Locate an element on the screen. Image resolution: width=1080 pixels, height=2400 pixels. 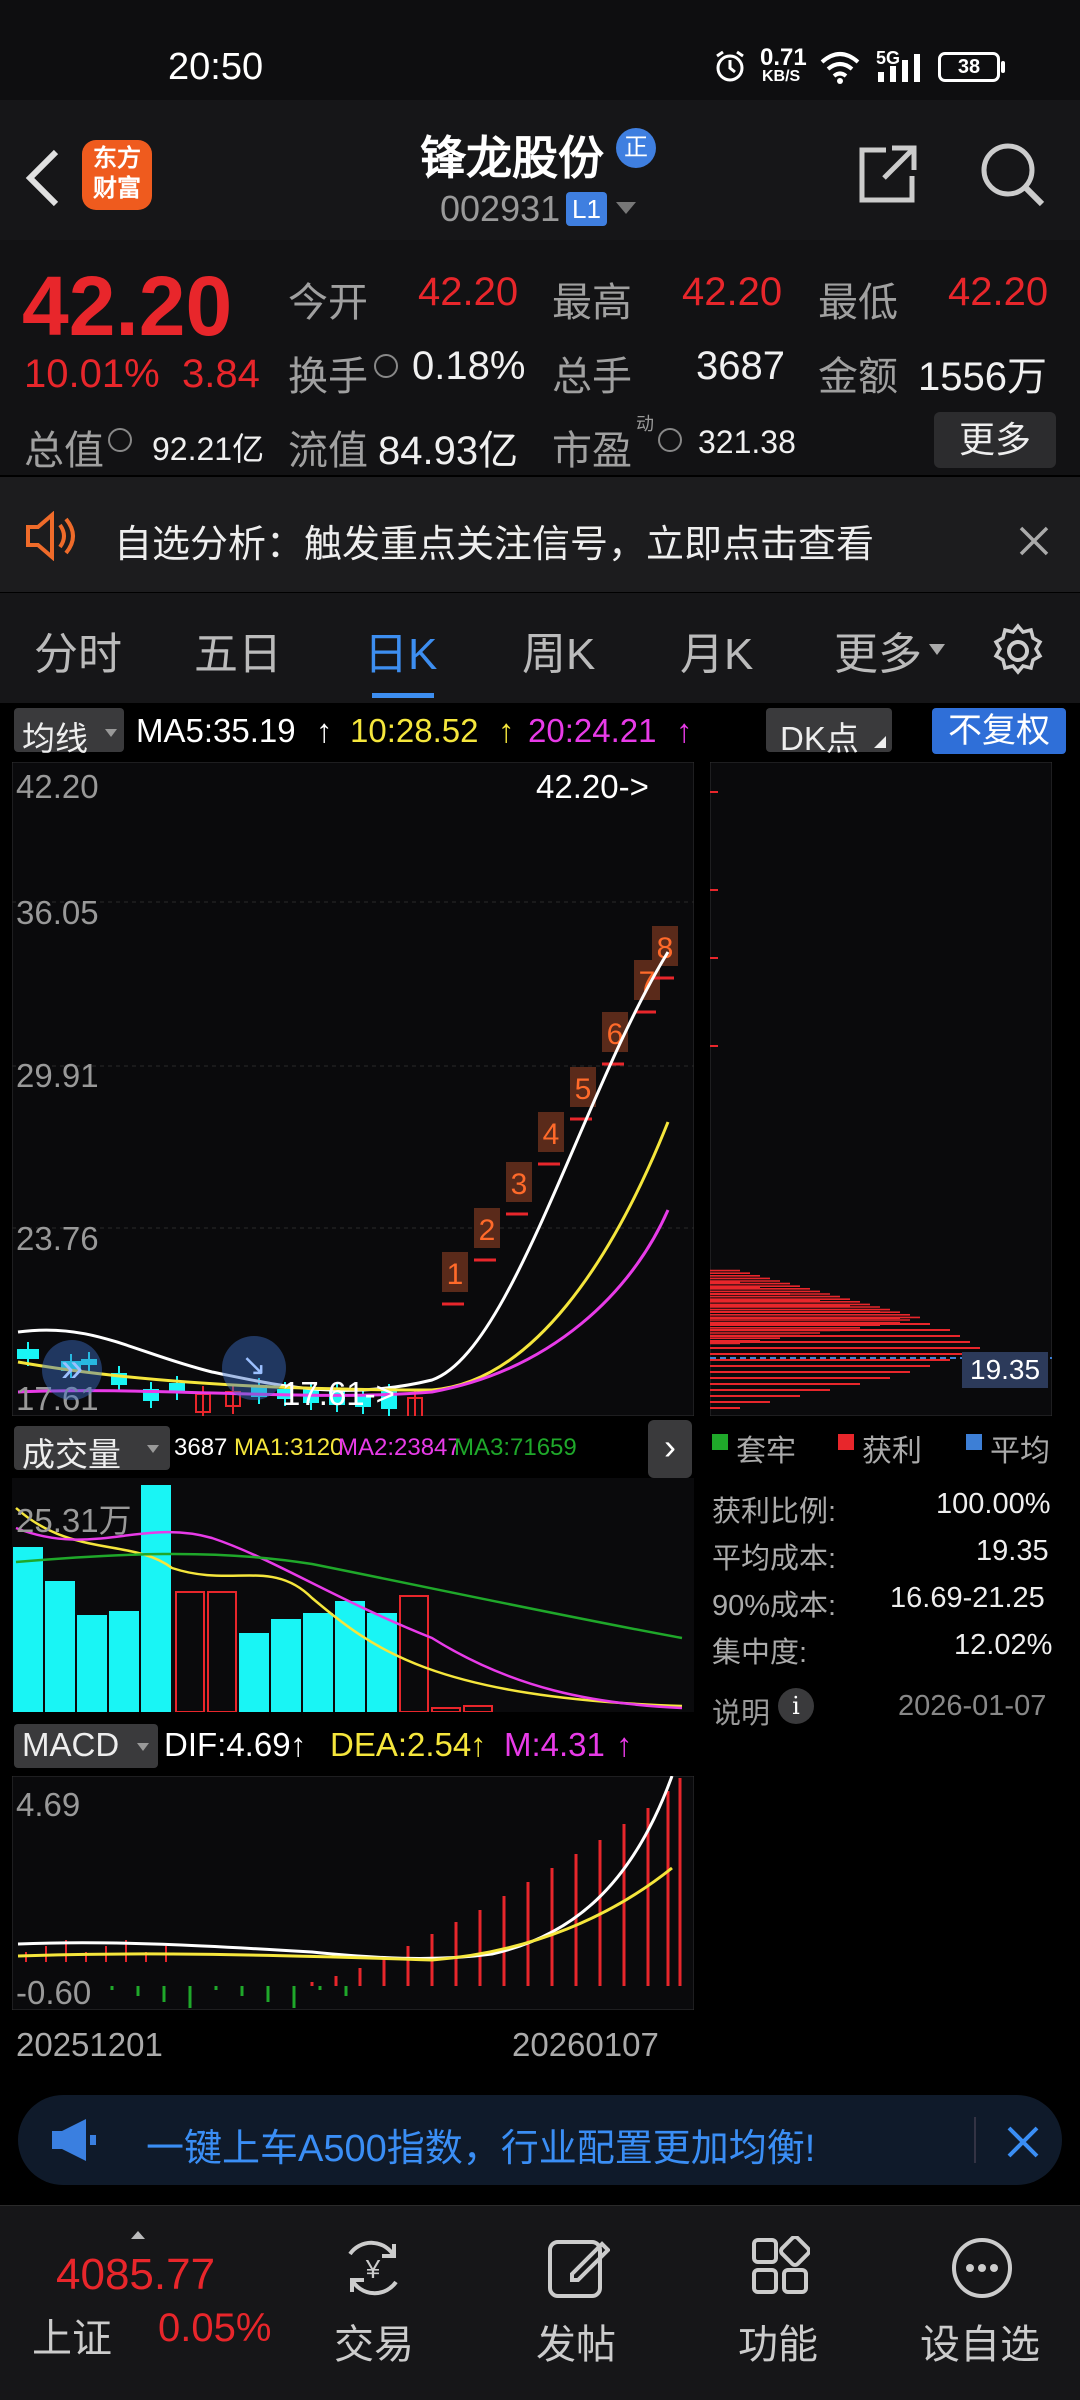
macd-chart is located at coordinates (353, 1893).